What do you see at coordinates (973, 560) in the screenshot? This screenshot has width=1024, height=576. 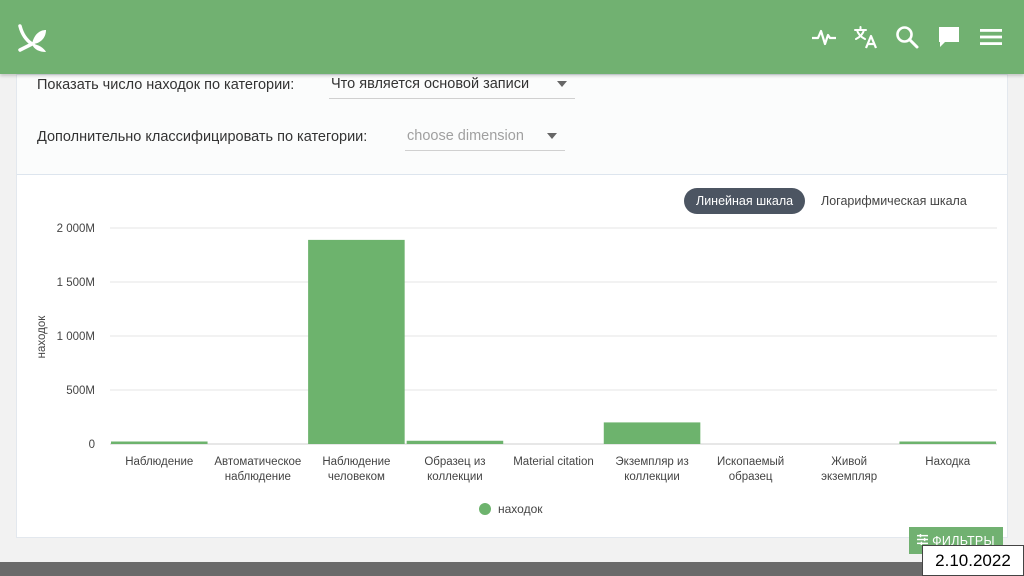 I see `slide-date: 2.10.2022` at bounding box center [973, 560].